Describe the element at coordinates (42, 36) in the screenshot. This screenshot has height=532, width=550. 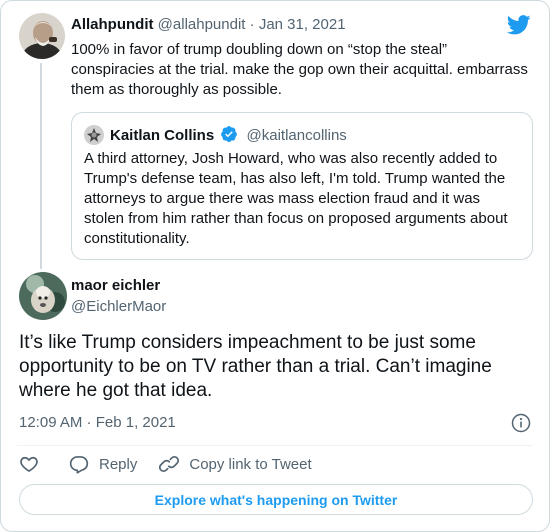
I see `parent-author-avatar` at that location.